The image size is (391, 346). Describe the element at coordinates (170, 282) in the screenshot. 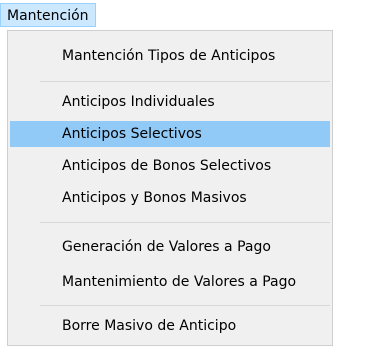

I see `menu-item-mantenimiento-de-valores-a-pago: Mantenimiento de Valores a Pago` at that location.